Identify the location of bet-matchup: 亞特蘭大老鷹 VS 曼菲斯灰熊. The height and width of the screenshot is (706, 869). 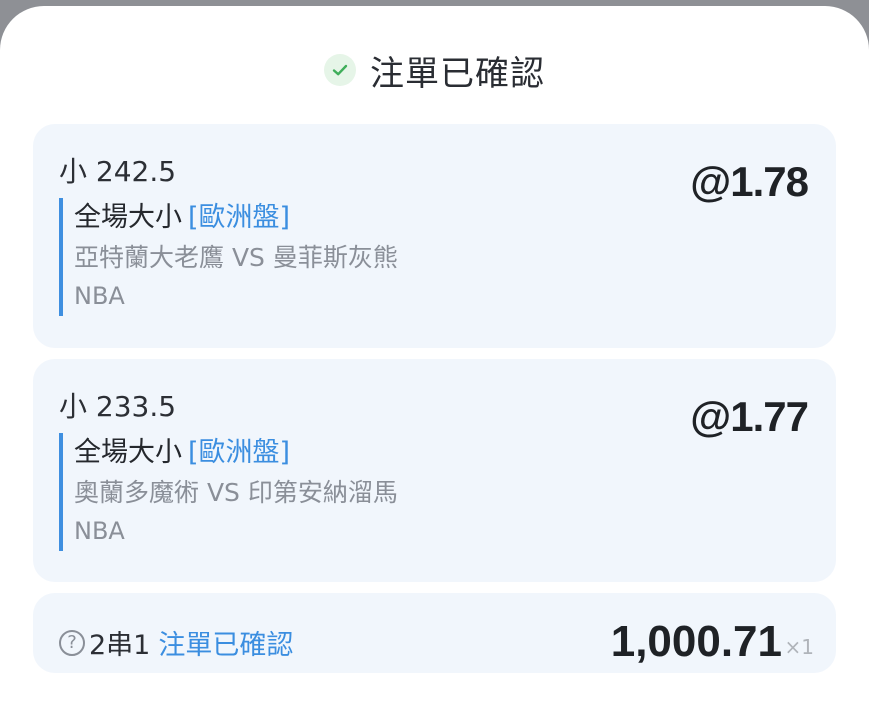
(236, 257).